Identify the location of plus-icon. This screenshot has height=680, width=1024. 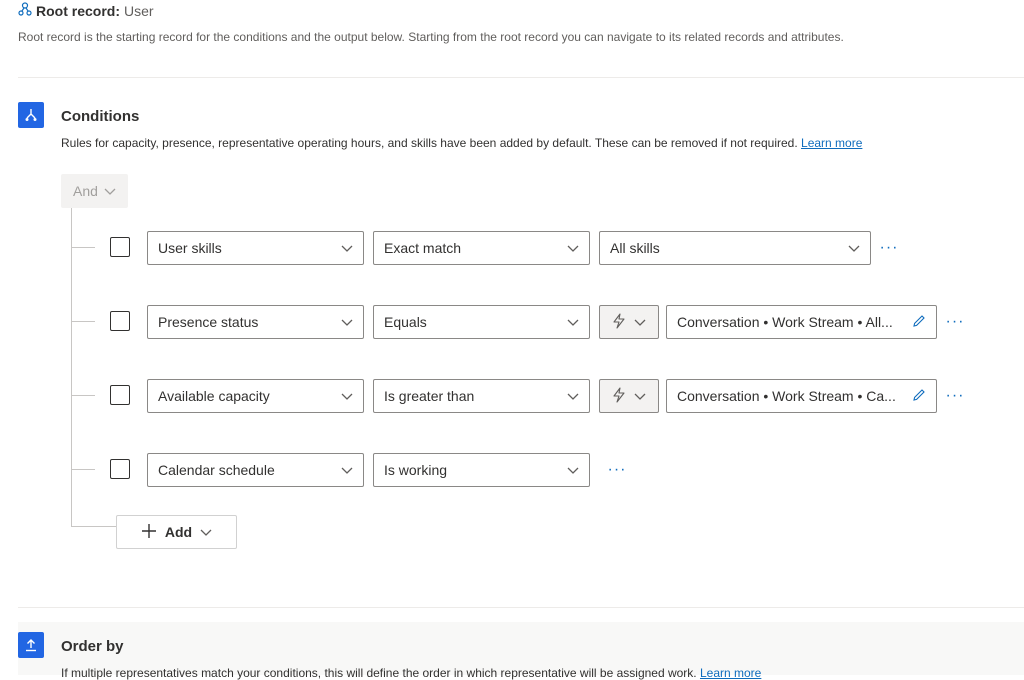
(149, 532).